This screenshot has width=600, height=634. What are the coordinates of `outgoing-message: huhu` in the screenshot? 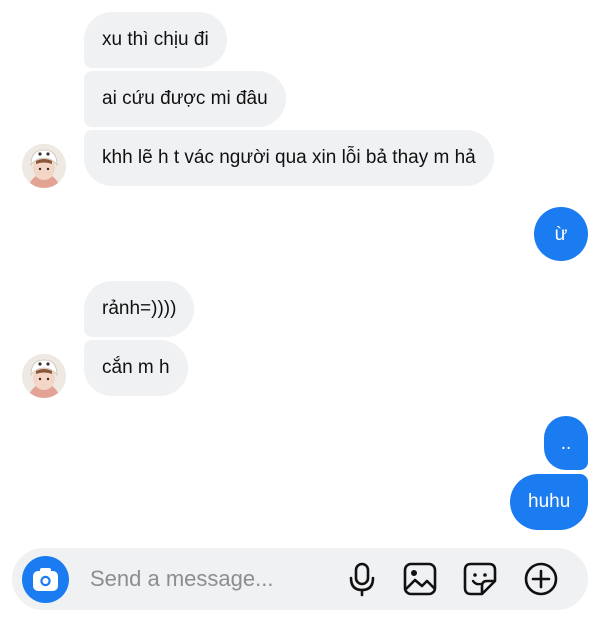 It's located at (549, 502).